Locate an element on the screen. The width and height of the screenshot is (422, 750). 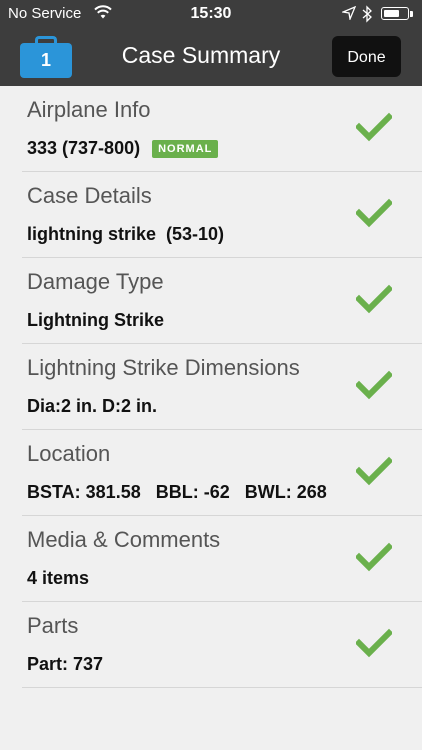
clock: 15:30 is located at coordinates (211, 13).